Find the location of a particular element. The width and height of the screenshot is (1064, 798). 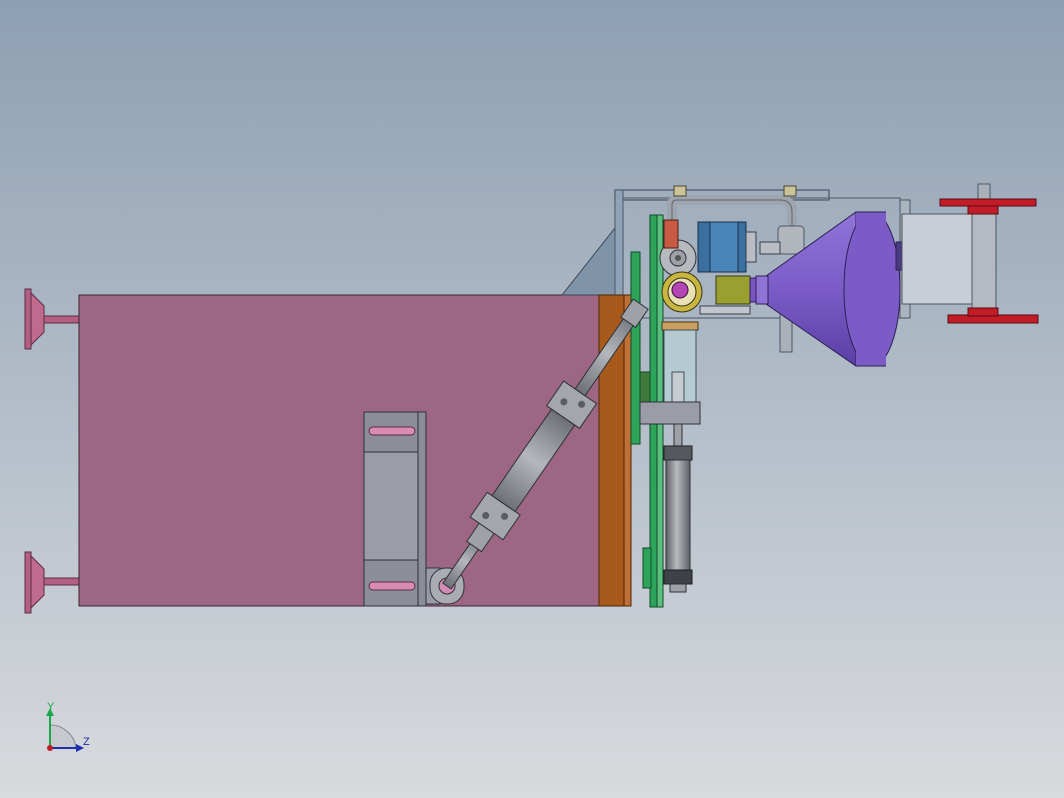

drive-hub is located at coordinates (682, 292).